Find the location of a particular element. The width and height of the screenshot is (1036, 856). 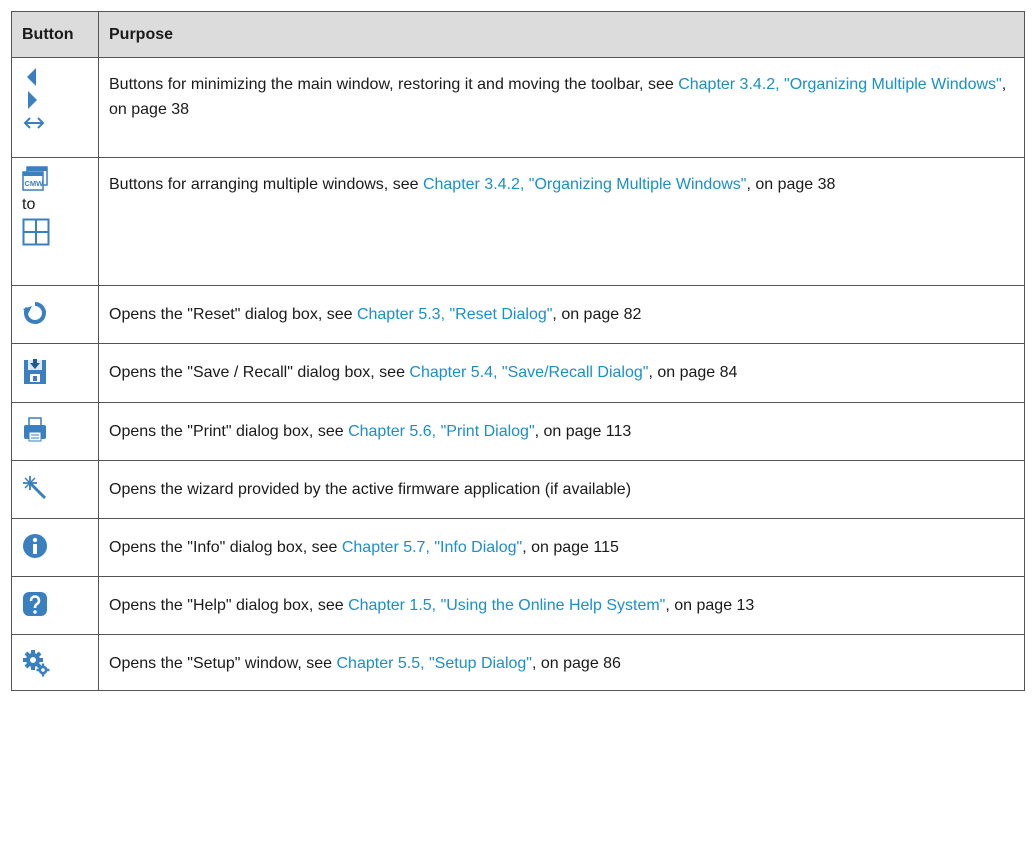

to-label: to is located at coordinates (29, 204).